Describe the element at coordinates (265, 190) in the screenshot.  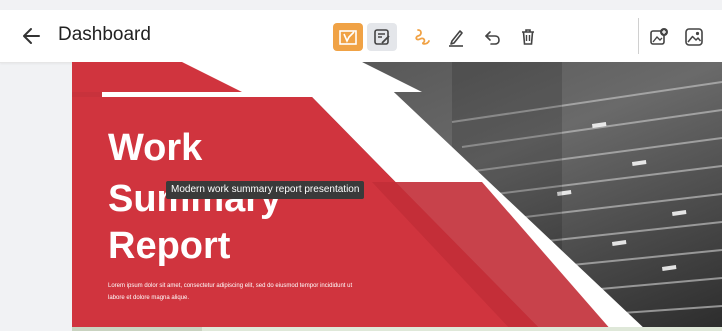
I see `tooltip: Modern work summary report presentation` at that location.